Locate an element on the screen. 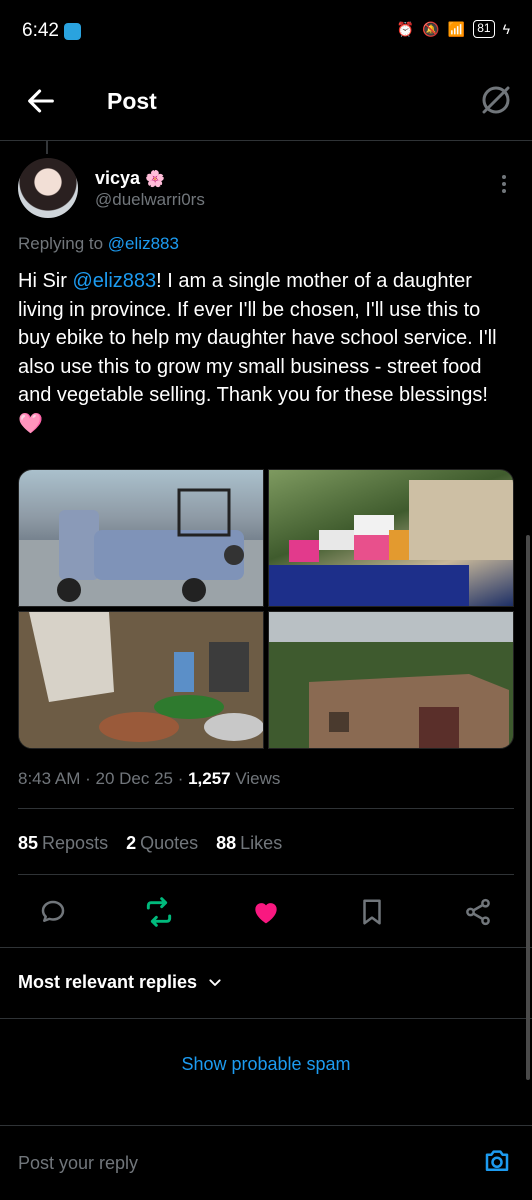 This screenshot has height=1200, width=532. vegetables-illustration is located at coordinates (141, 680).